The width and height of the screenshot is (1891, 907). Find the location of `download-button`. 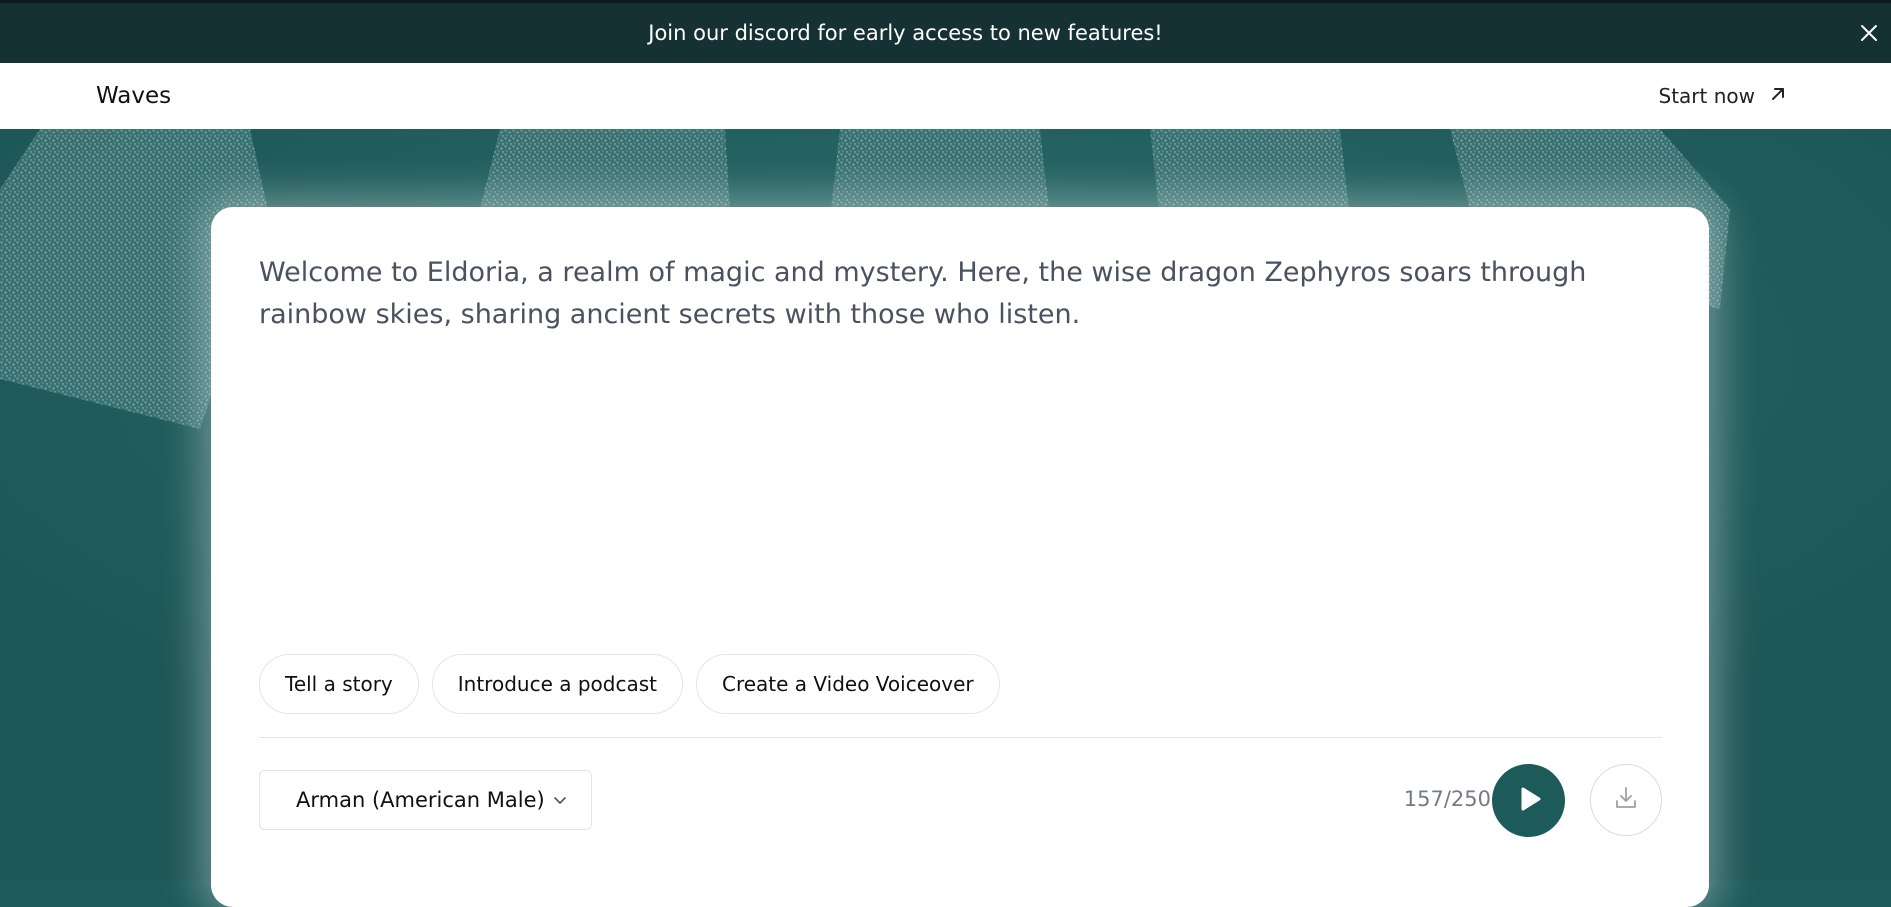

download-button is located at coordinates (1626, 800).